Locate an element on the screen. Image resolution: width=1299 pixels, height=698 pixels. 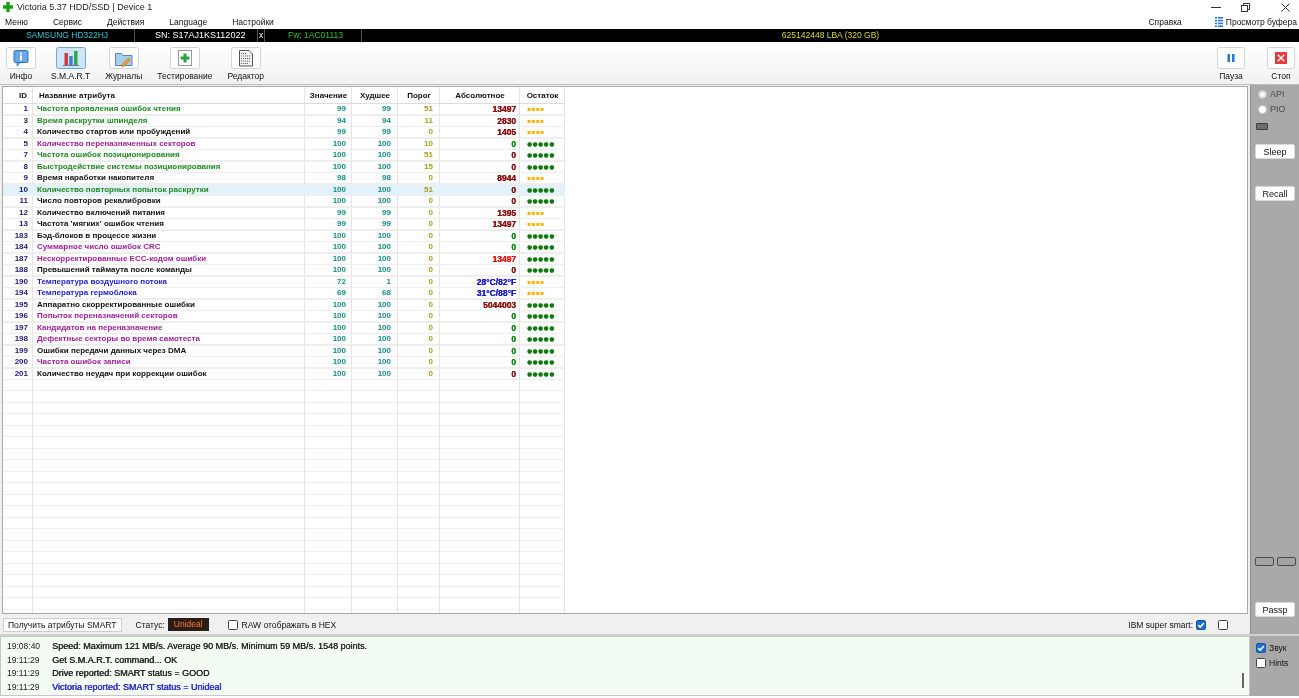
menu-item: Настройки is located at coordinates (253, 21).